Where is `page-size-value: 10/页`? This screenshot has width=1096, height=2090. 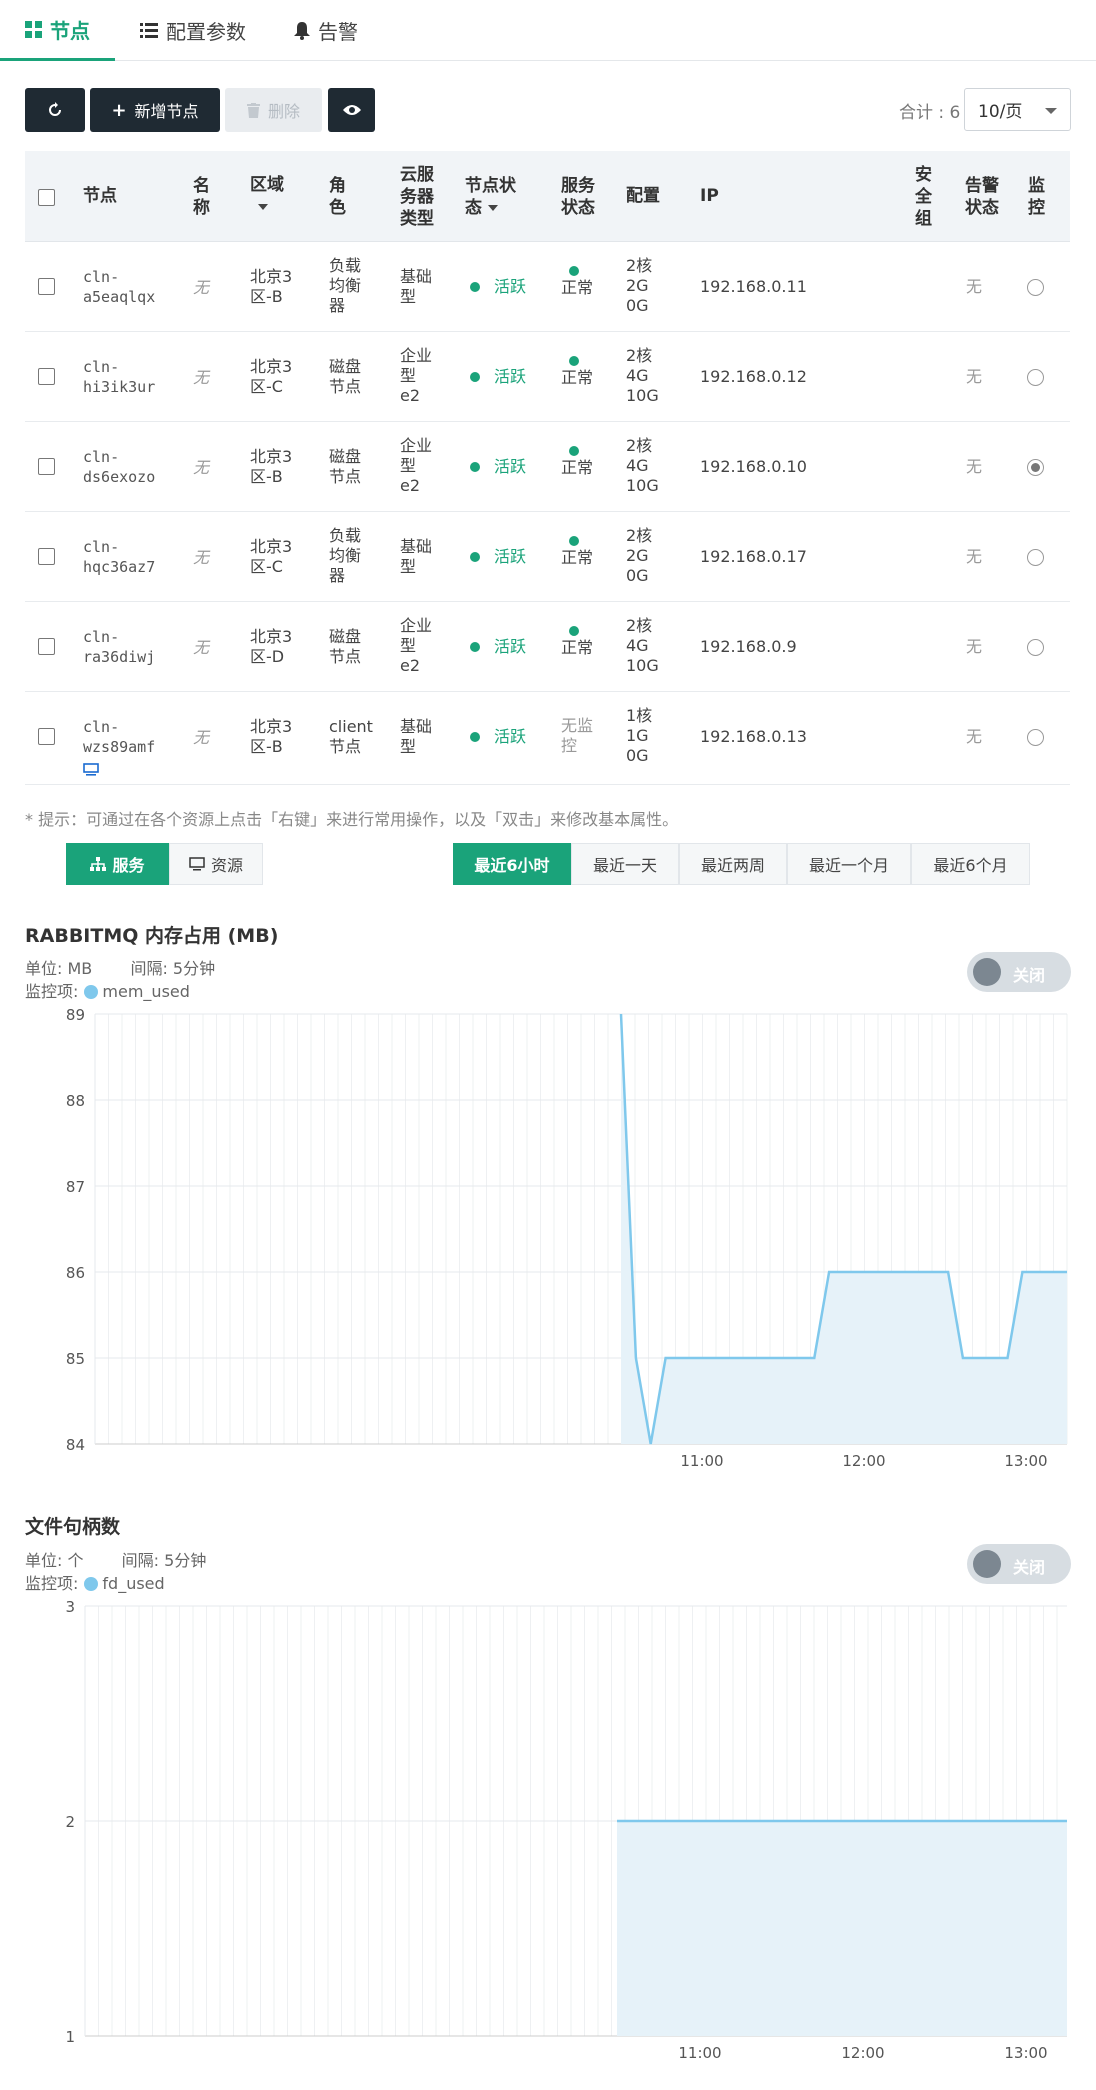
page-size-value: 10/页 is located at coordinates (1000, 112).